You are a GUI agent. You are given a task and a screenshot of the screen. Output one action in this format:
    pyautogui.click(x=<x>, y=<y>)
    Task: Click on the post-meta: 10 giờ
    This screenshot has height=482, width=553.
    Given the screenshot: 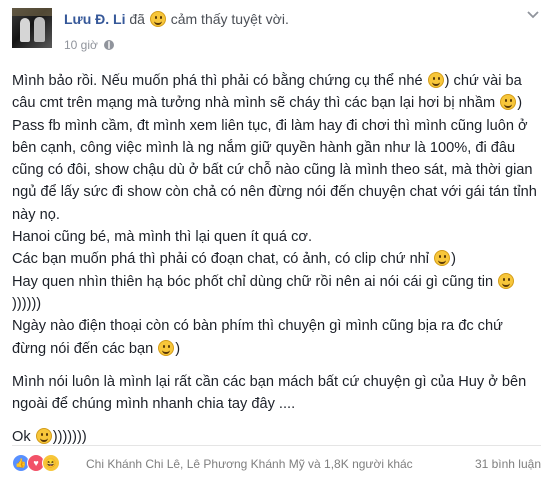 What is the action you would take?
    pyautogui.click(x=89, y=45)
    